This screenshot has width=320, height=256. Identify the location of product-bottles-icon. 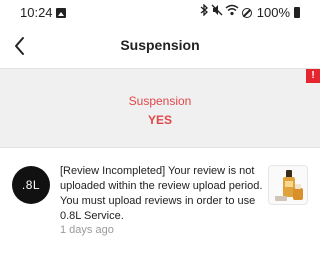
(289, 185).